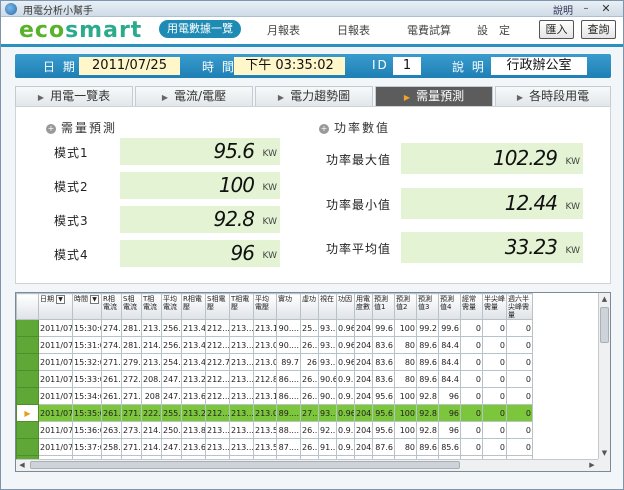 The height and width of the screenshot is (490, 624). I want to click on table-cell: 84.4, so click(449, 345).